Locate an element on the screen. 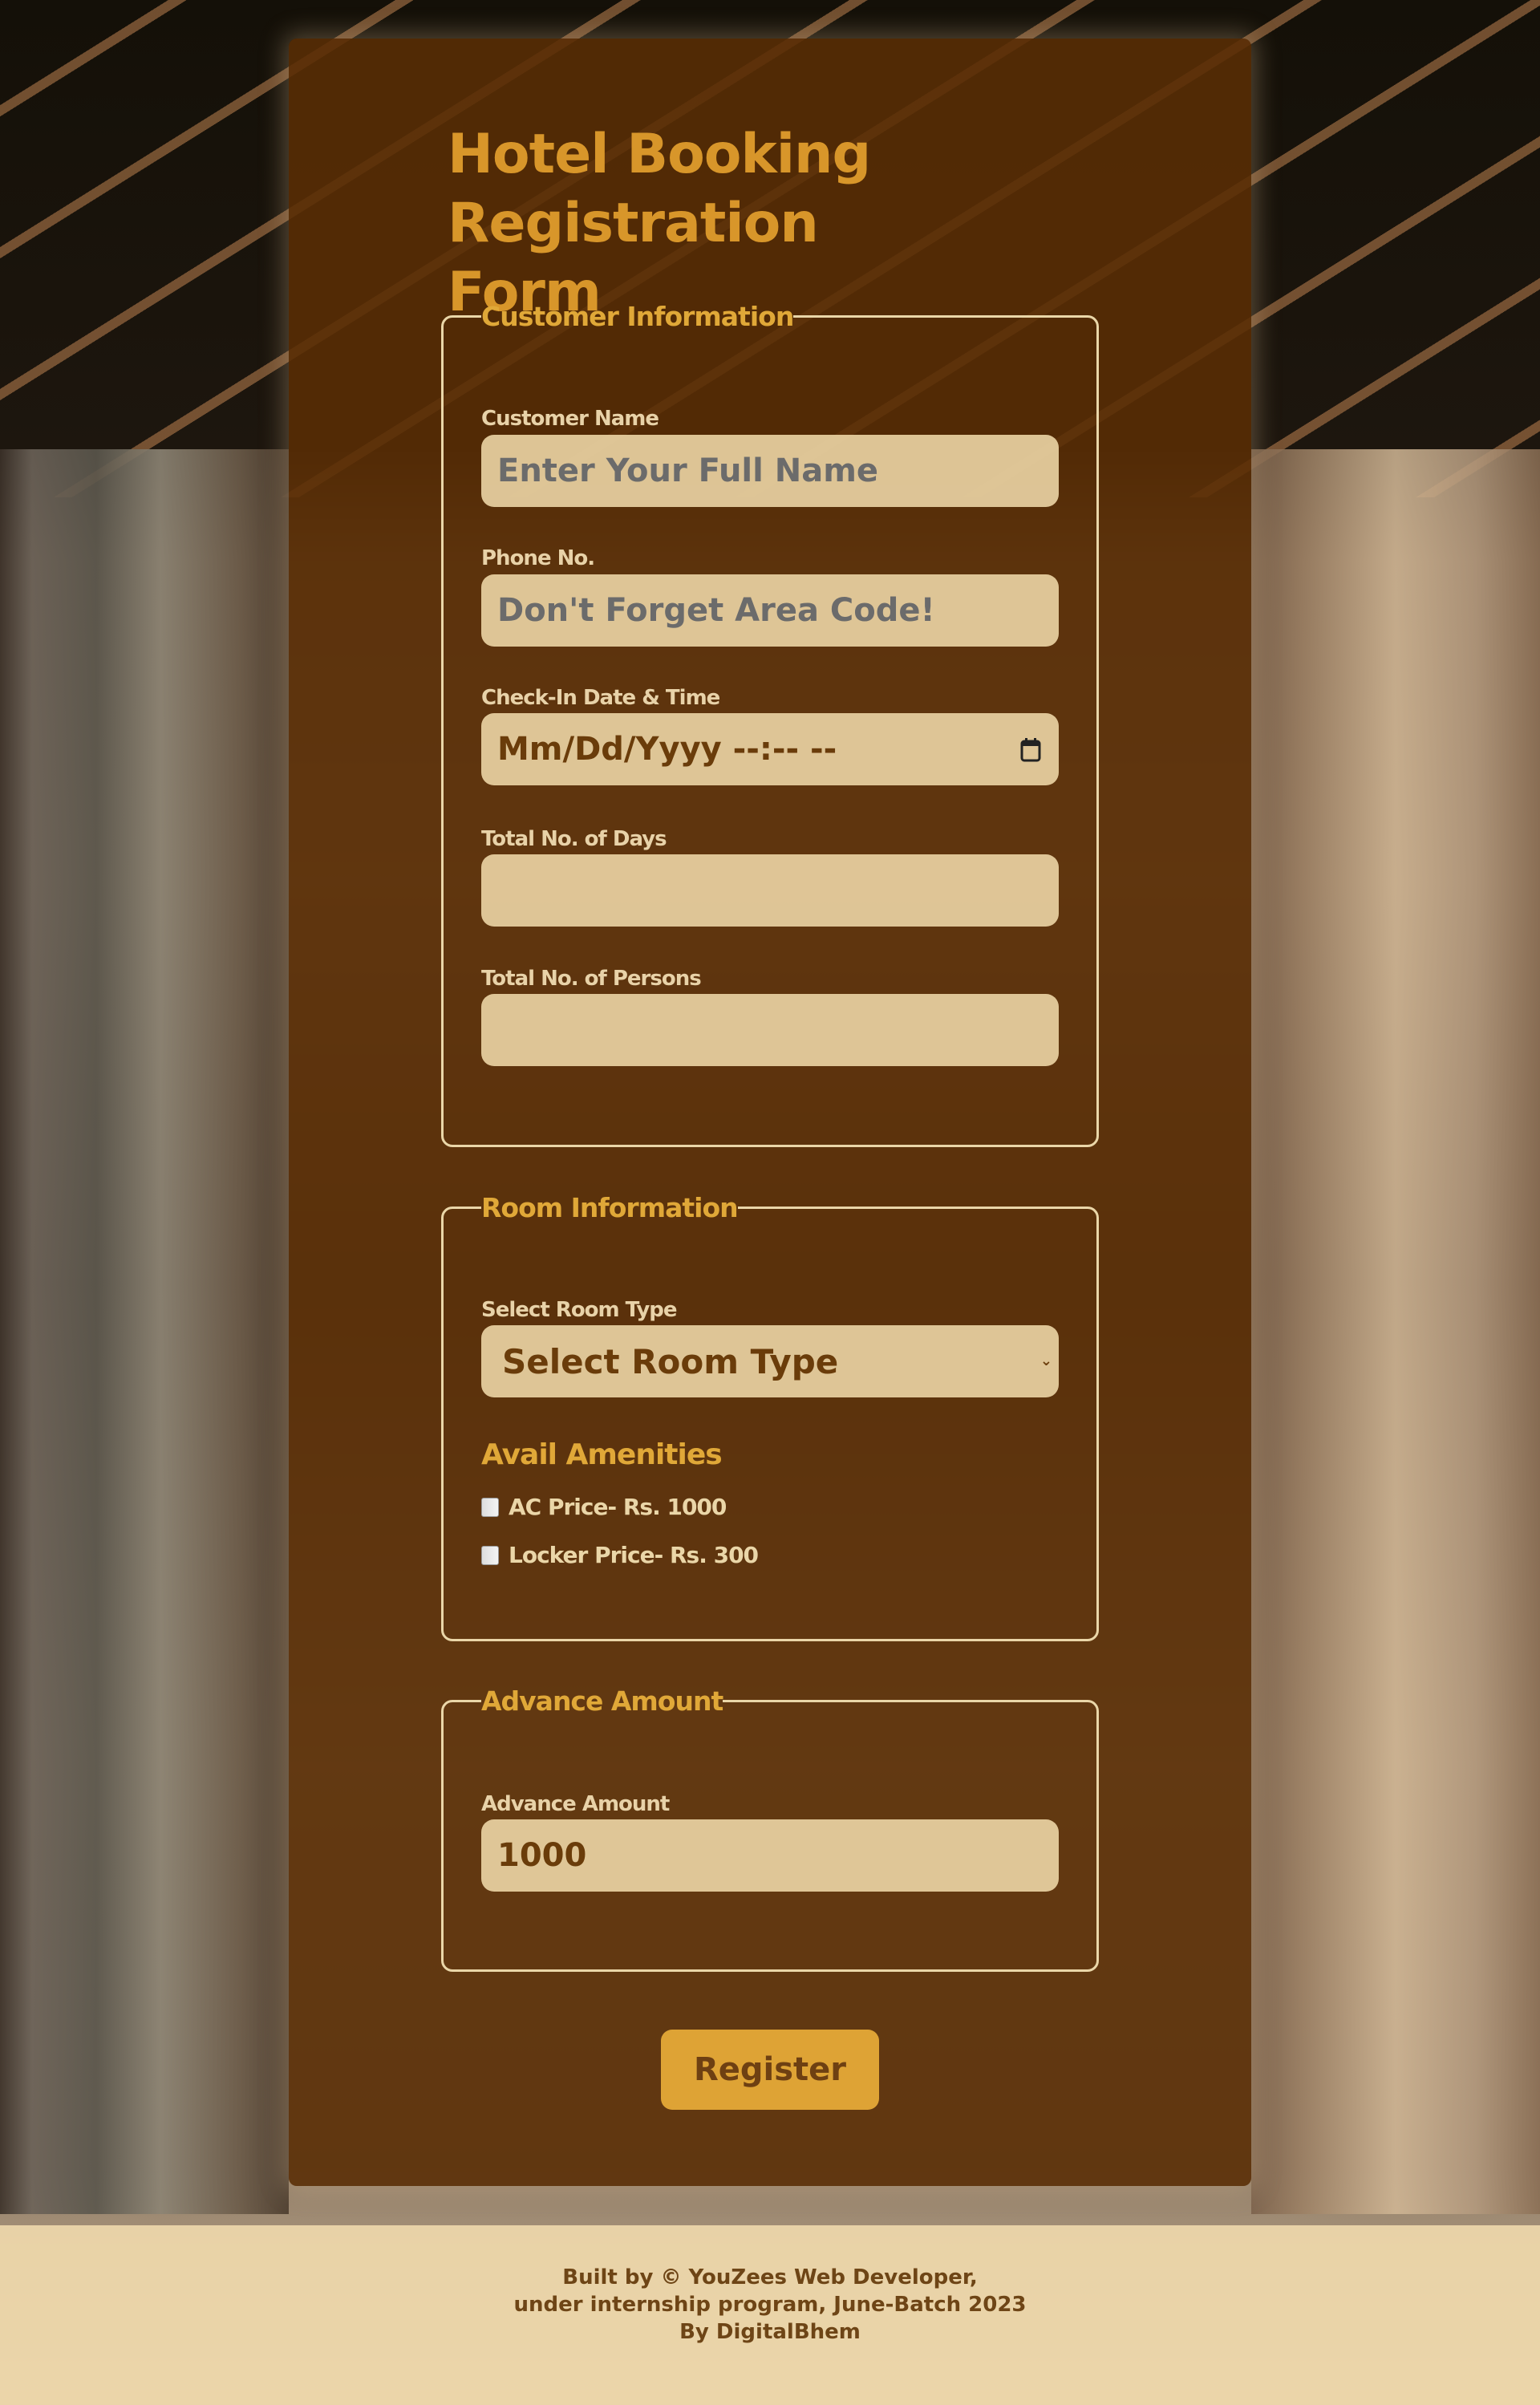 The image size is (1540, 2405). customer-information-legend: Customer Information is located at coordinates (637, 316).